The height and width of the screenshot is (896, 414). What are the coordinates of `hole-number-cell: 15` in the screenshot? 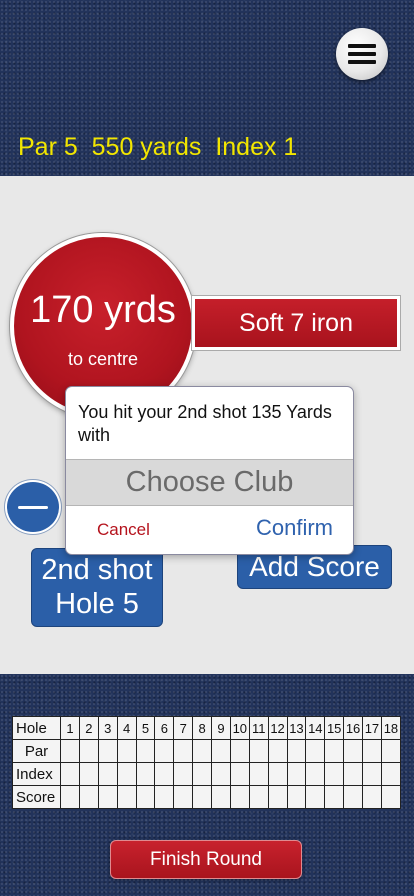 It's located at (334, 728).